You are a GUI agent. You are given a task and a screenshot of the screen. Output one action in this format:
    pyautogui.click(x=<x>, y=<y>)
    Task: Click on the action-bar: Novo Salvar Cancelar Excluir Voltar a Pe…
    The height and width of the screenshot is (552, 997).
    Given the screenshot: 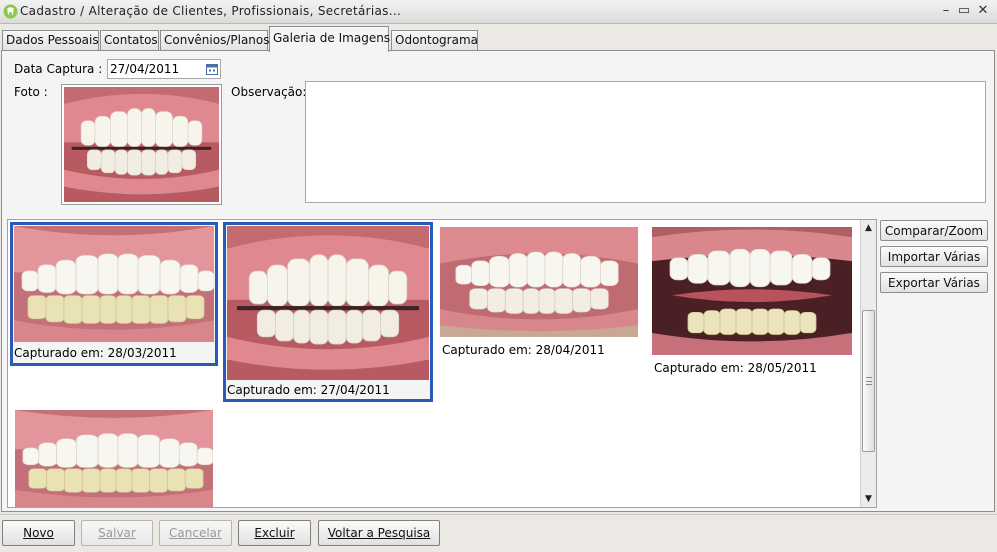 What is the action you would take?
    pyautogui.click(x=498, y=533)
    